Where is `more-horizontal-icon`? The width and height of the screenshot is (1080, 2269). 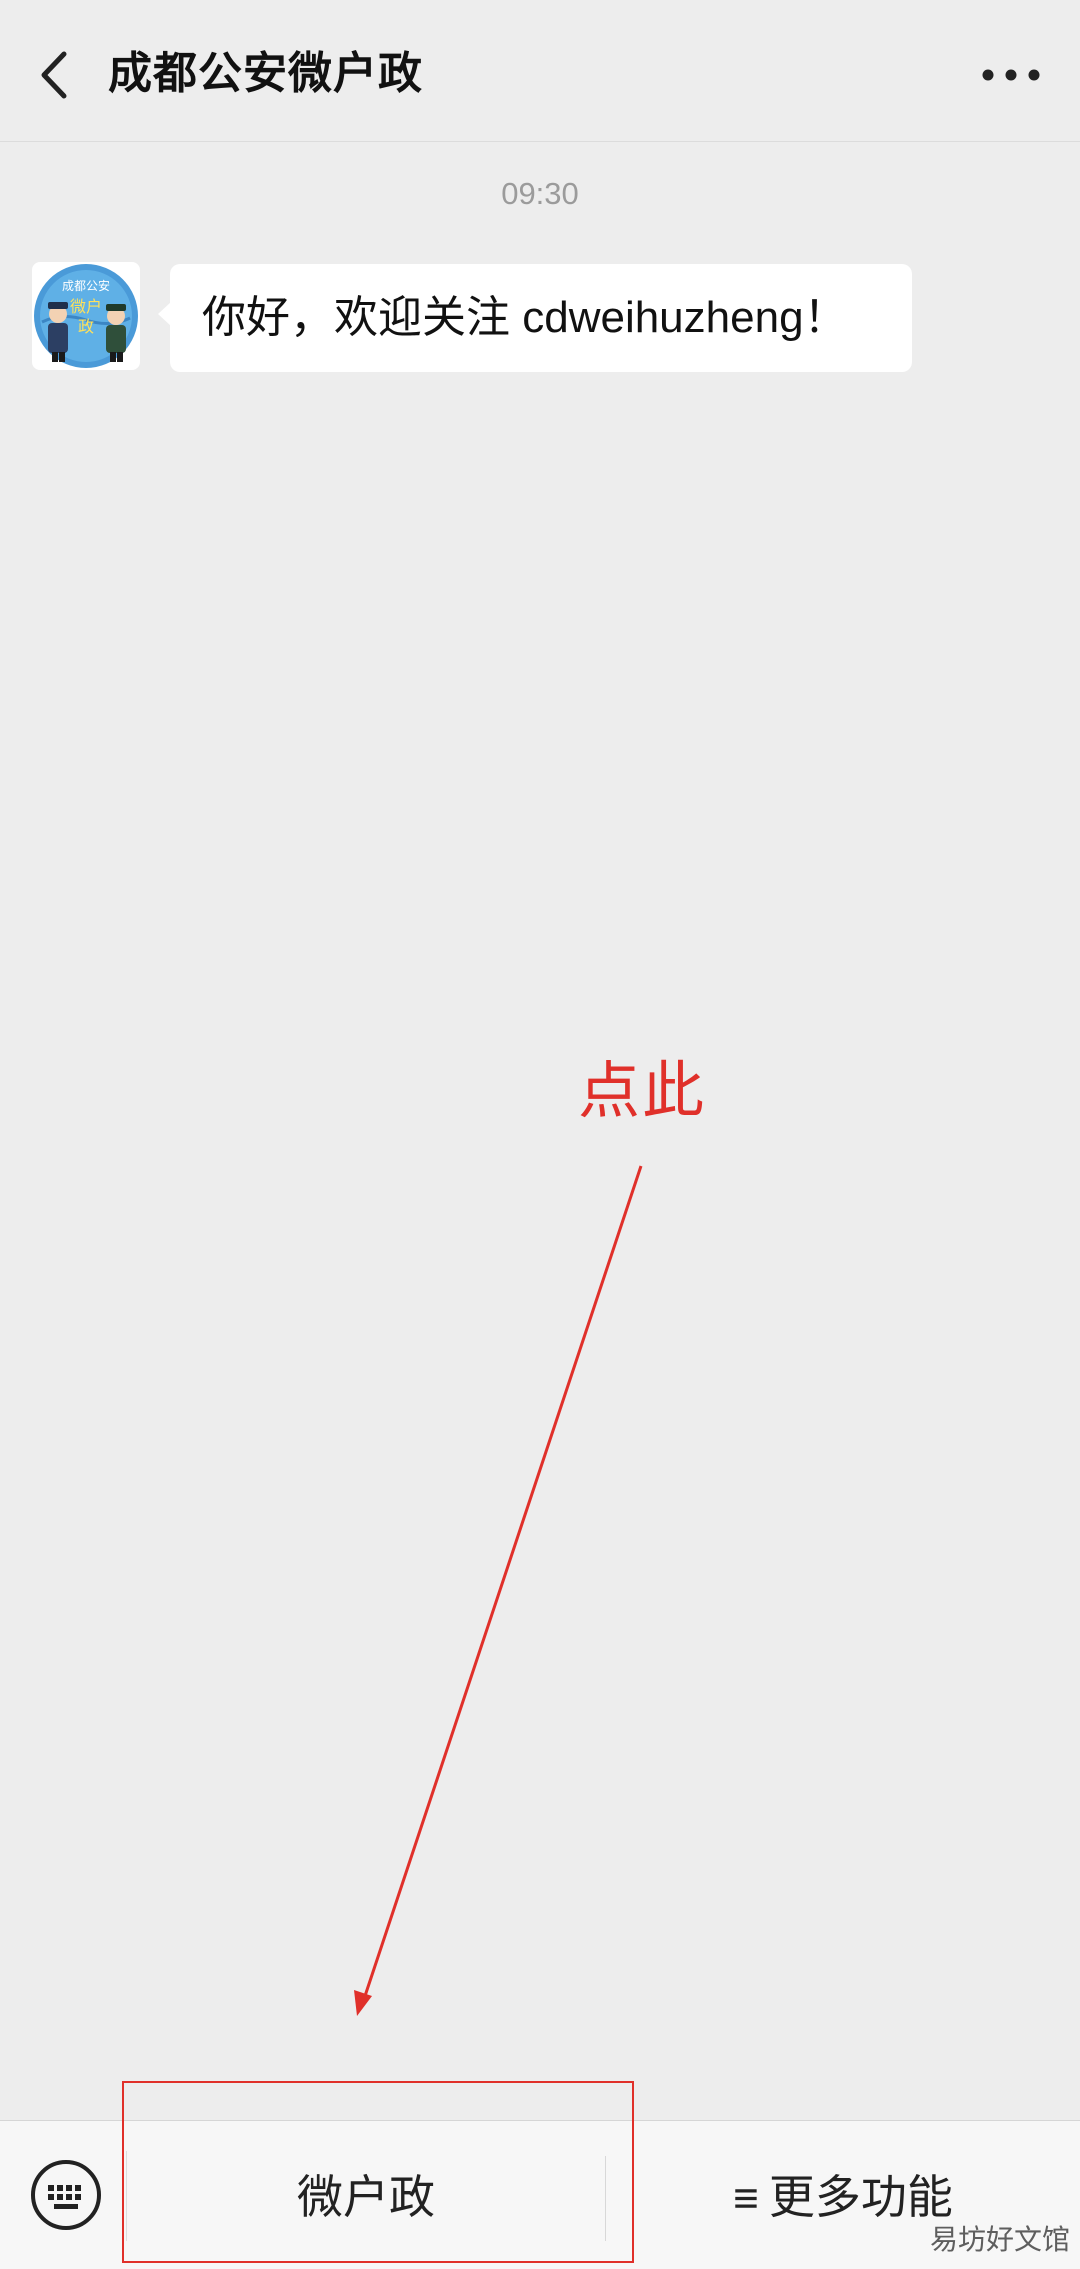
more-horizontal-icon is located at coordinates (1011, 75).